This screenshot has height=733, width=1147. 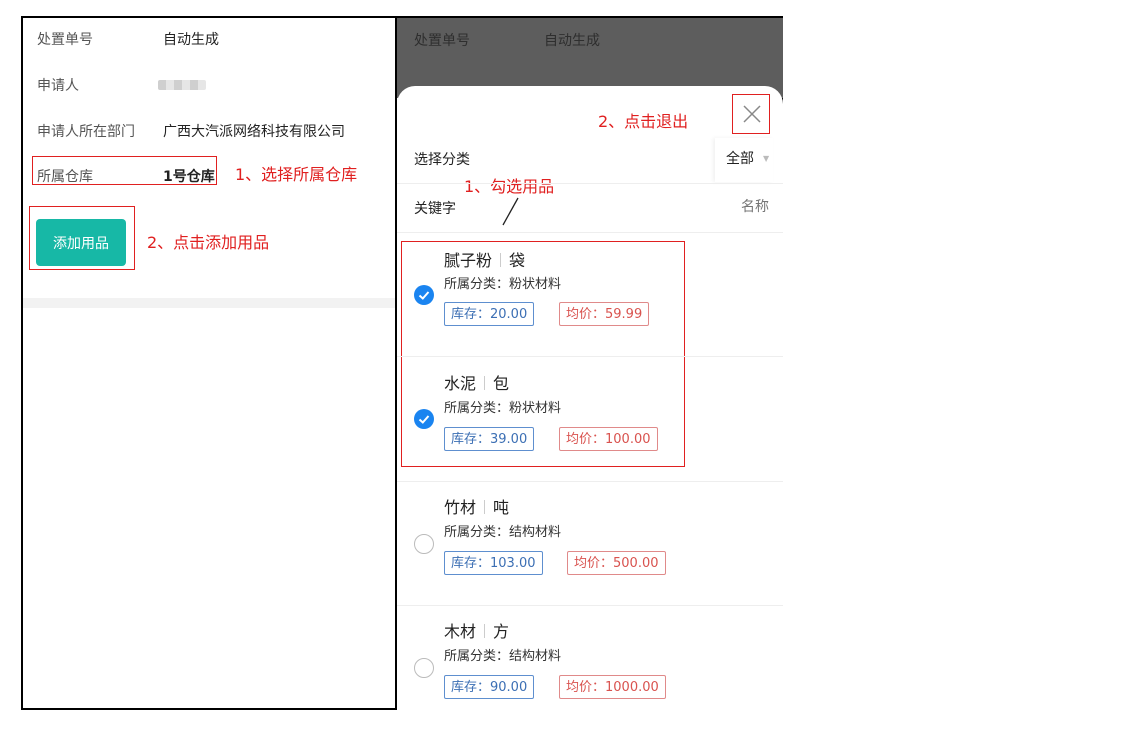 I want to click on annotation-add-item: 2、点击添加用品, so click(x=208, y=242).